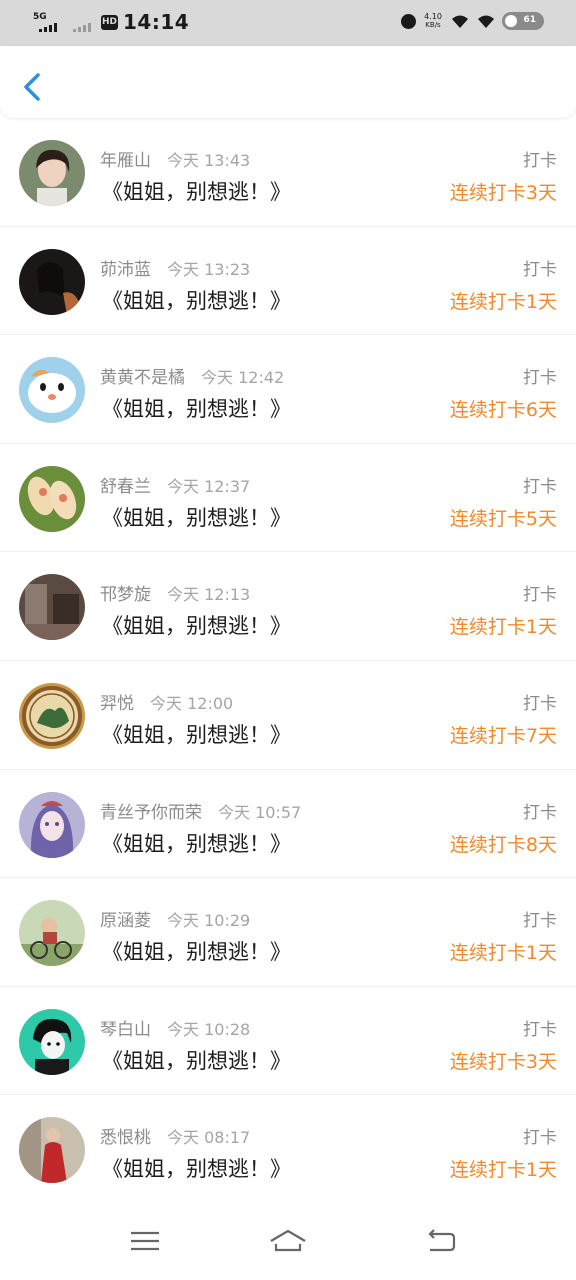 Image resolution: width=576 pixels, height=1280 pixels. I want to click on list-item: 年雁山 今天 13:43 《姐姐，别想逃！》 打卡 连续打卡3天, so click(288, 172).